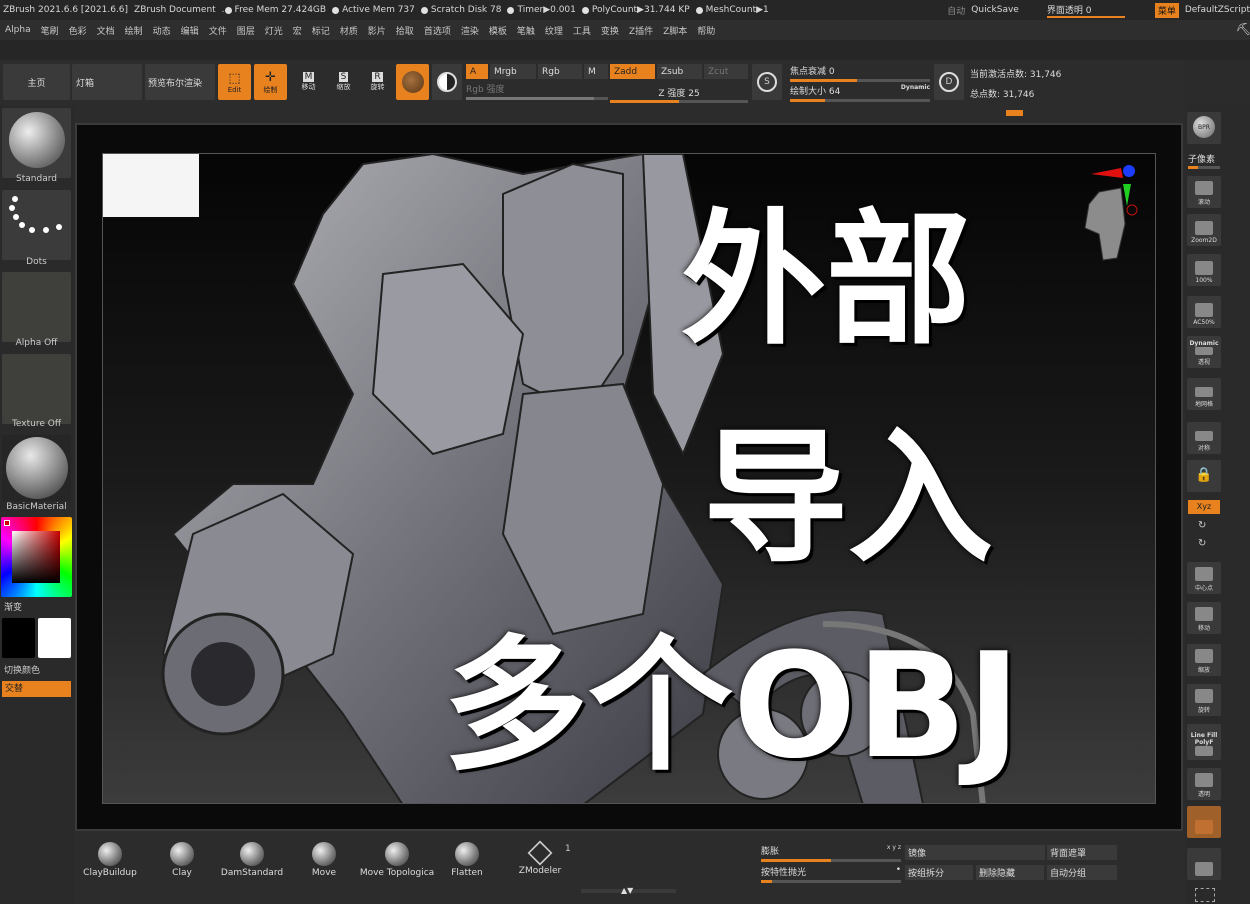 Image resolution: width=1250 pixels, height=904 pixels. What do you see at coordinates (377, 30) in the screenshot?
I see `menu-item: 影片` at bounding box center [377, 30].